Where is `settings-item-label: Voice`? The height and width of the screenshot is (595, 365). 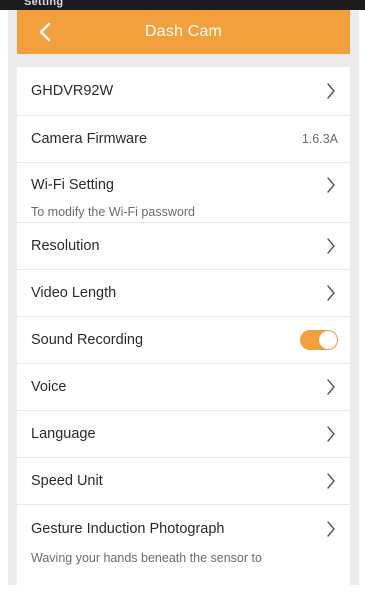 settings-item-label: Voice is located at coordinates (49, 387).